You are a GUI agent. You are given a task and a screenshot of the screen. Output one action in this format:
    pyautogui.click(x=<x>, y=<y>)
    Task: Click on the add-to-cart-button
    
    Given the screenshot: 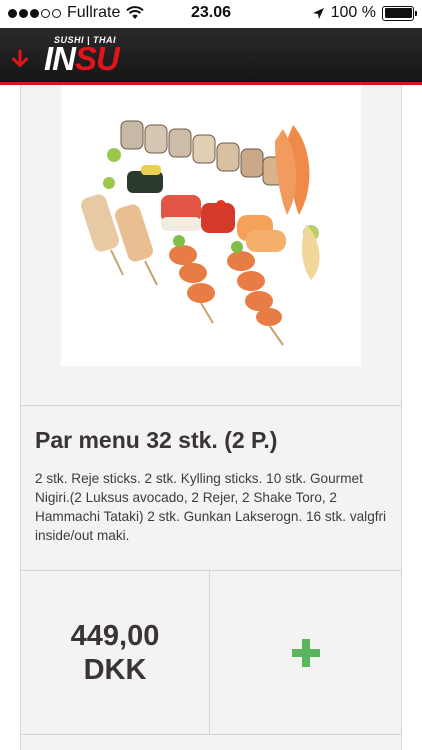 What is the action you would take?
    pyautogui.click(x=306, y=652)
    